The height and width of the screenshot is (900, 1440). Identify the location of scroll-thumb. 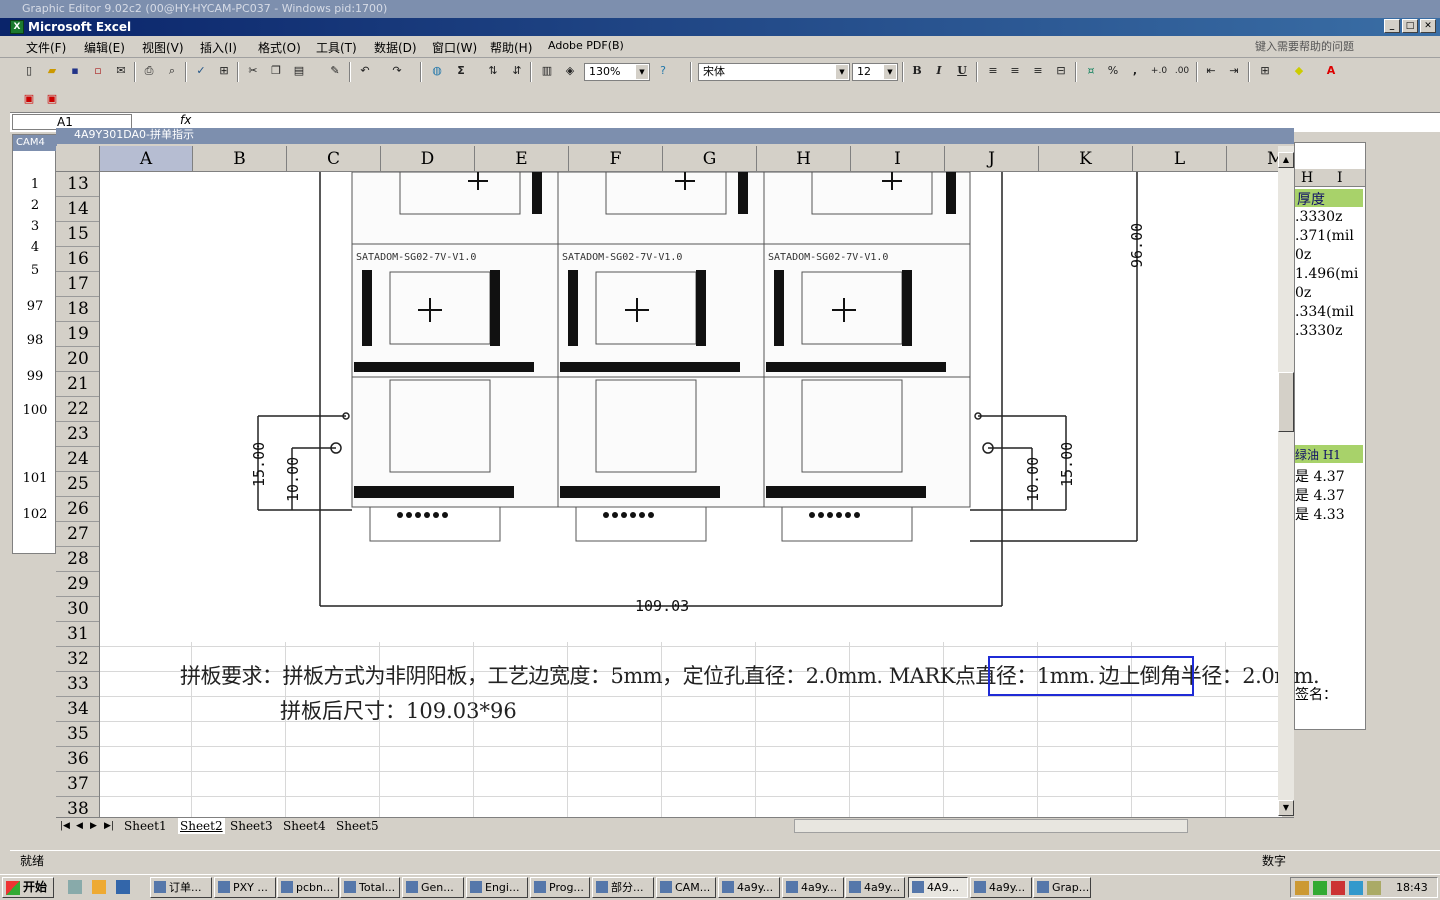
(1286, 402).